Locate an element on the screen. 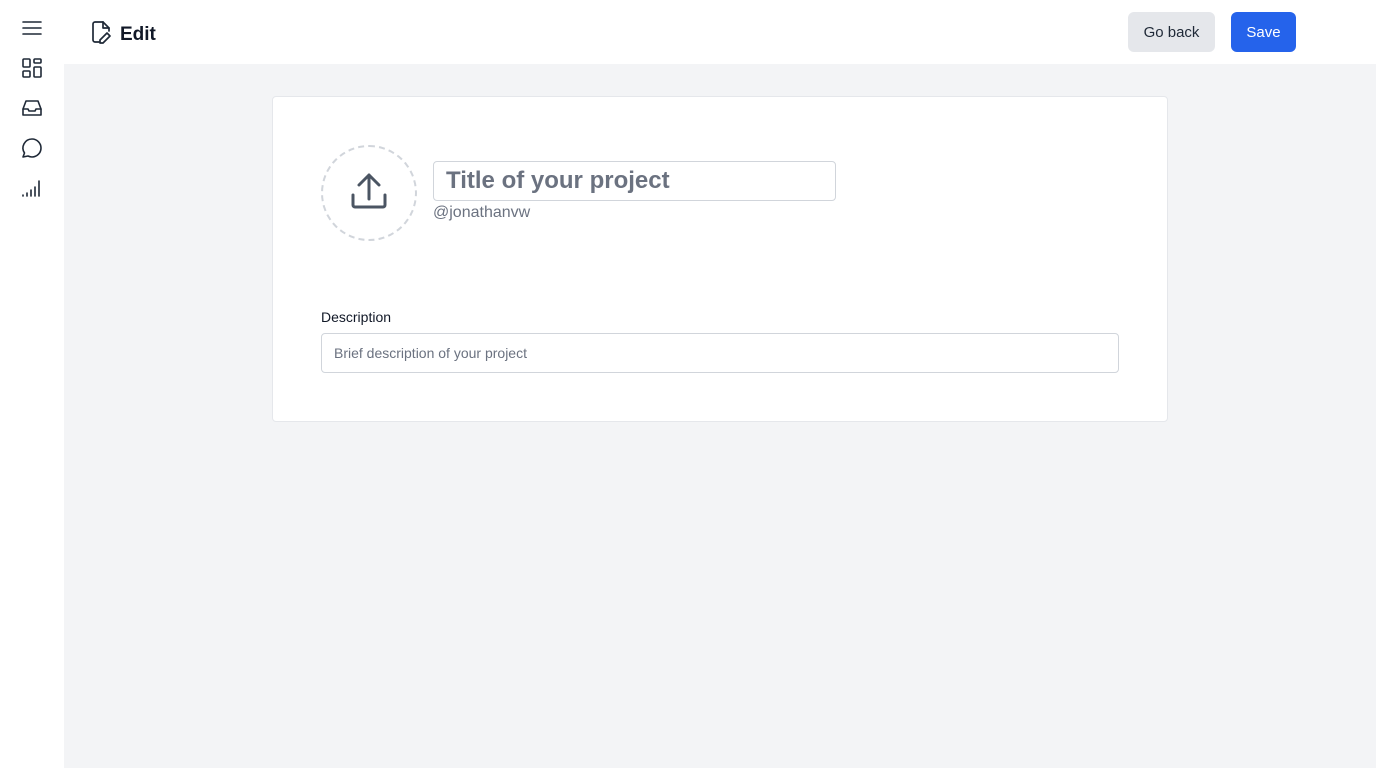 The width and height of the screenshot is (1376, 768). upload-icon is located at coordinates (369, 193).